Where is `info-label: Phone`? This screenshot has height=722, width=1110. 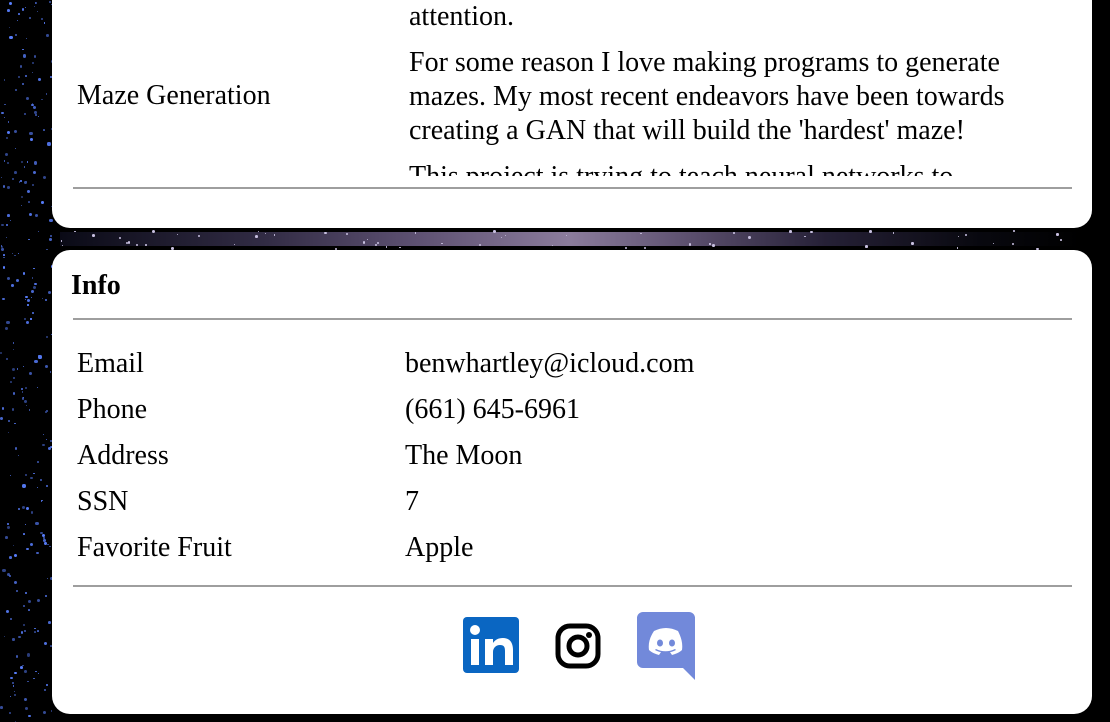
info-label: Phone is located at coordinates (112, 409).